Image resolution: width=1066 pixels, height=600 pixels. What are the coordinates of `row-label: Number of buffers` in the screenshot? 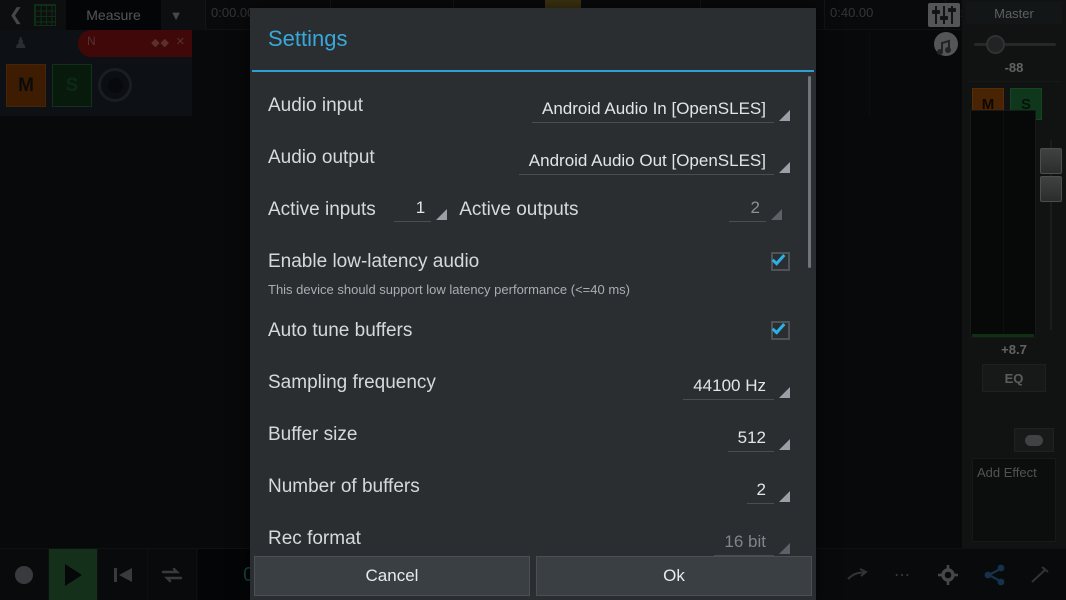 It's located at (344, 486).